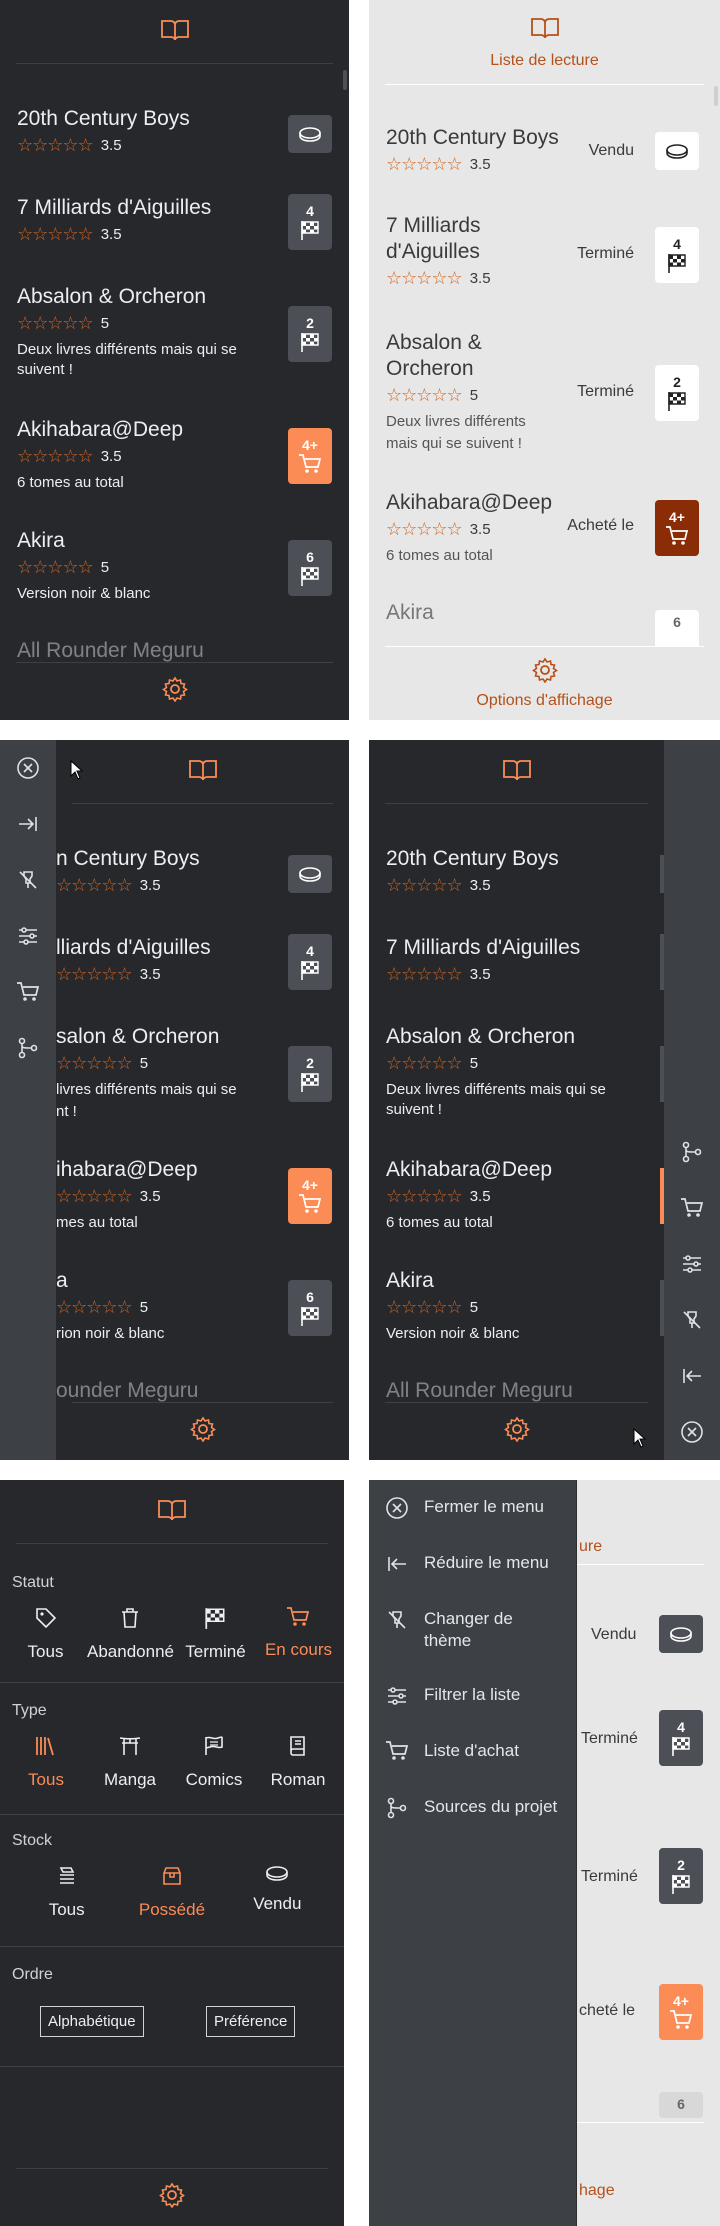 The image size is (720, 2226). I want to click on menu-item-close: Fermer le menu, so click(477, 1508).